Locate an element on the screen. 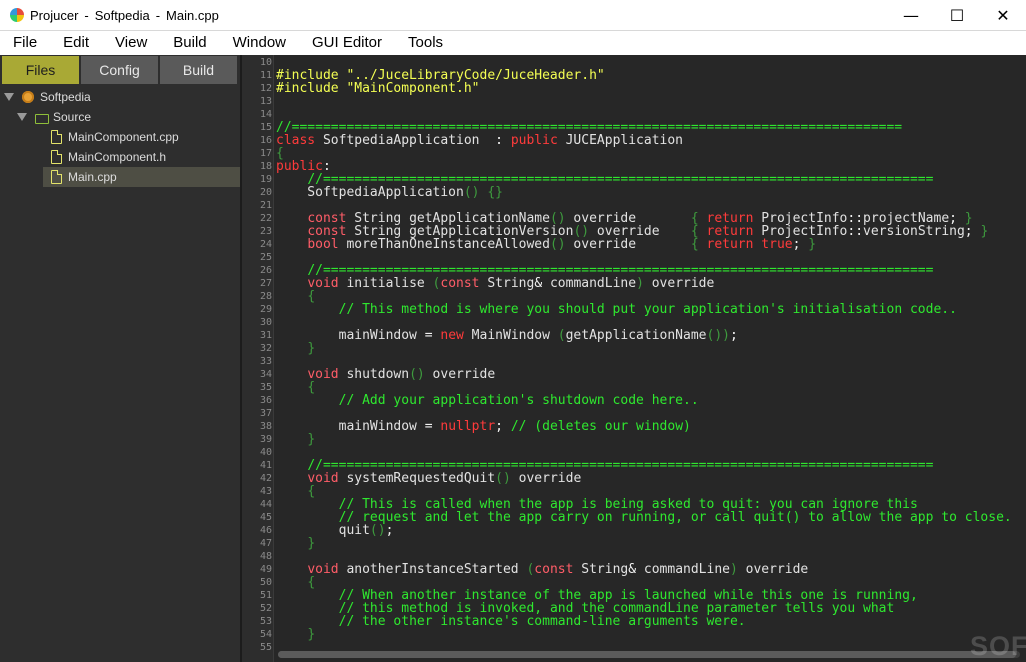 This screenshot has width=1026, height=662. code-token: systemRequestedQuit is located at coordinates (417, 478).